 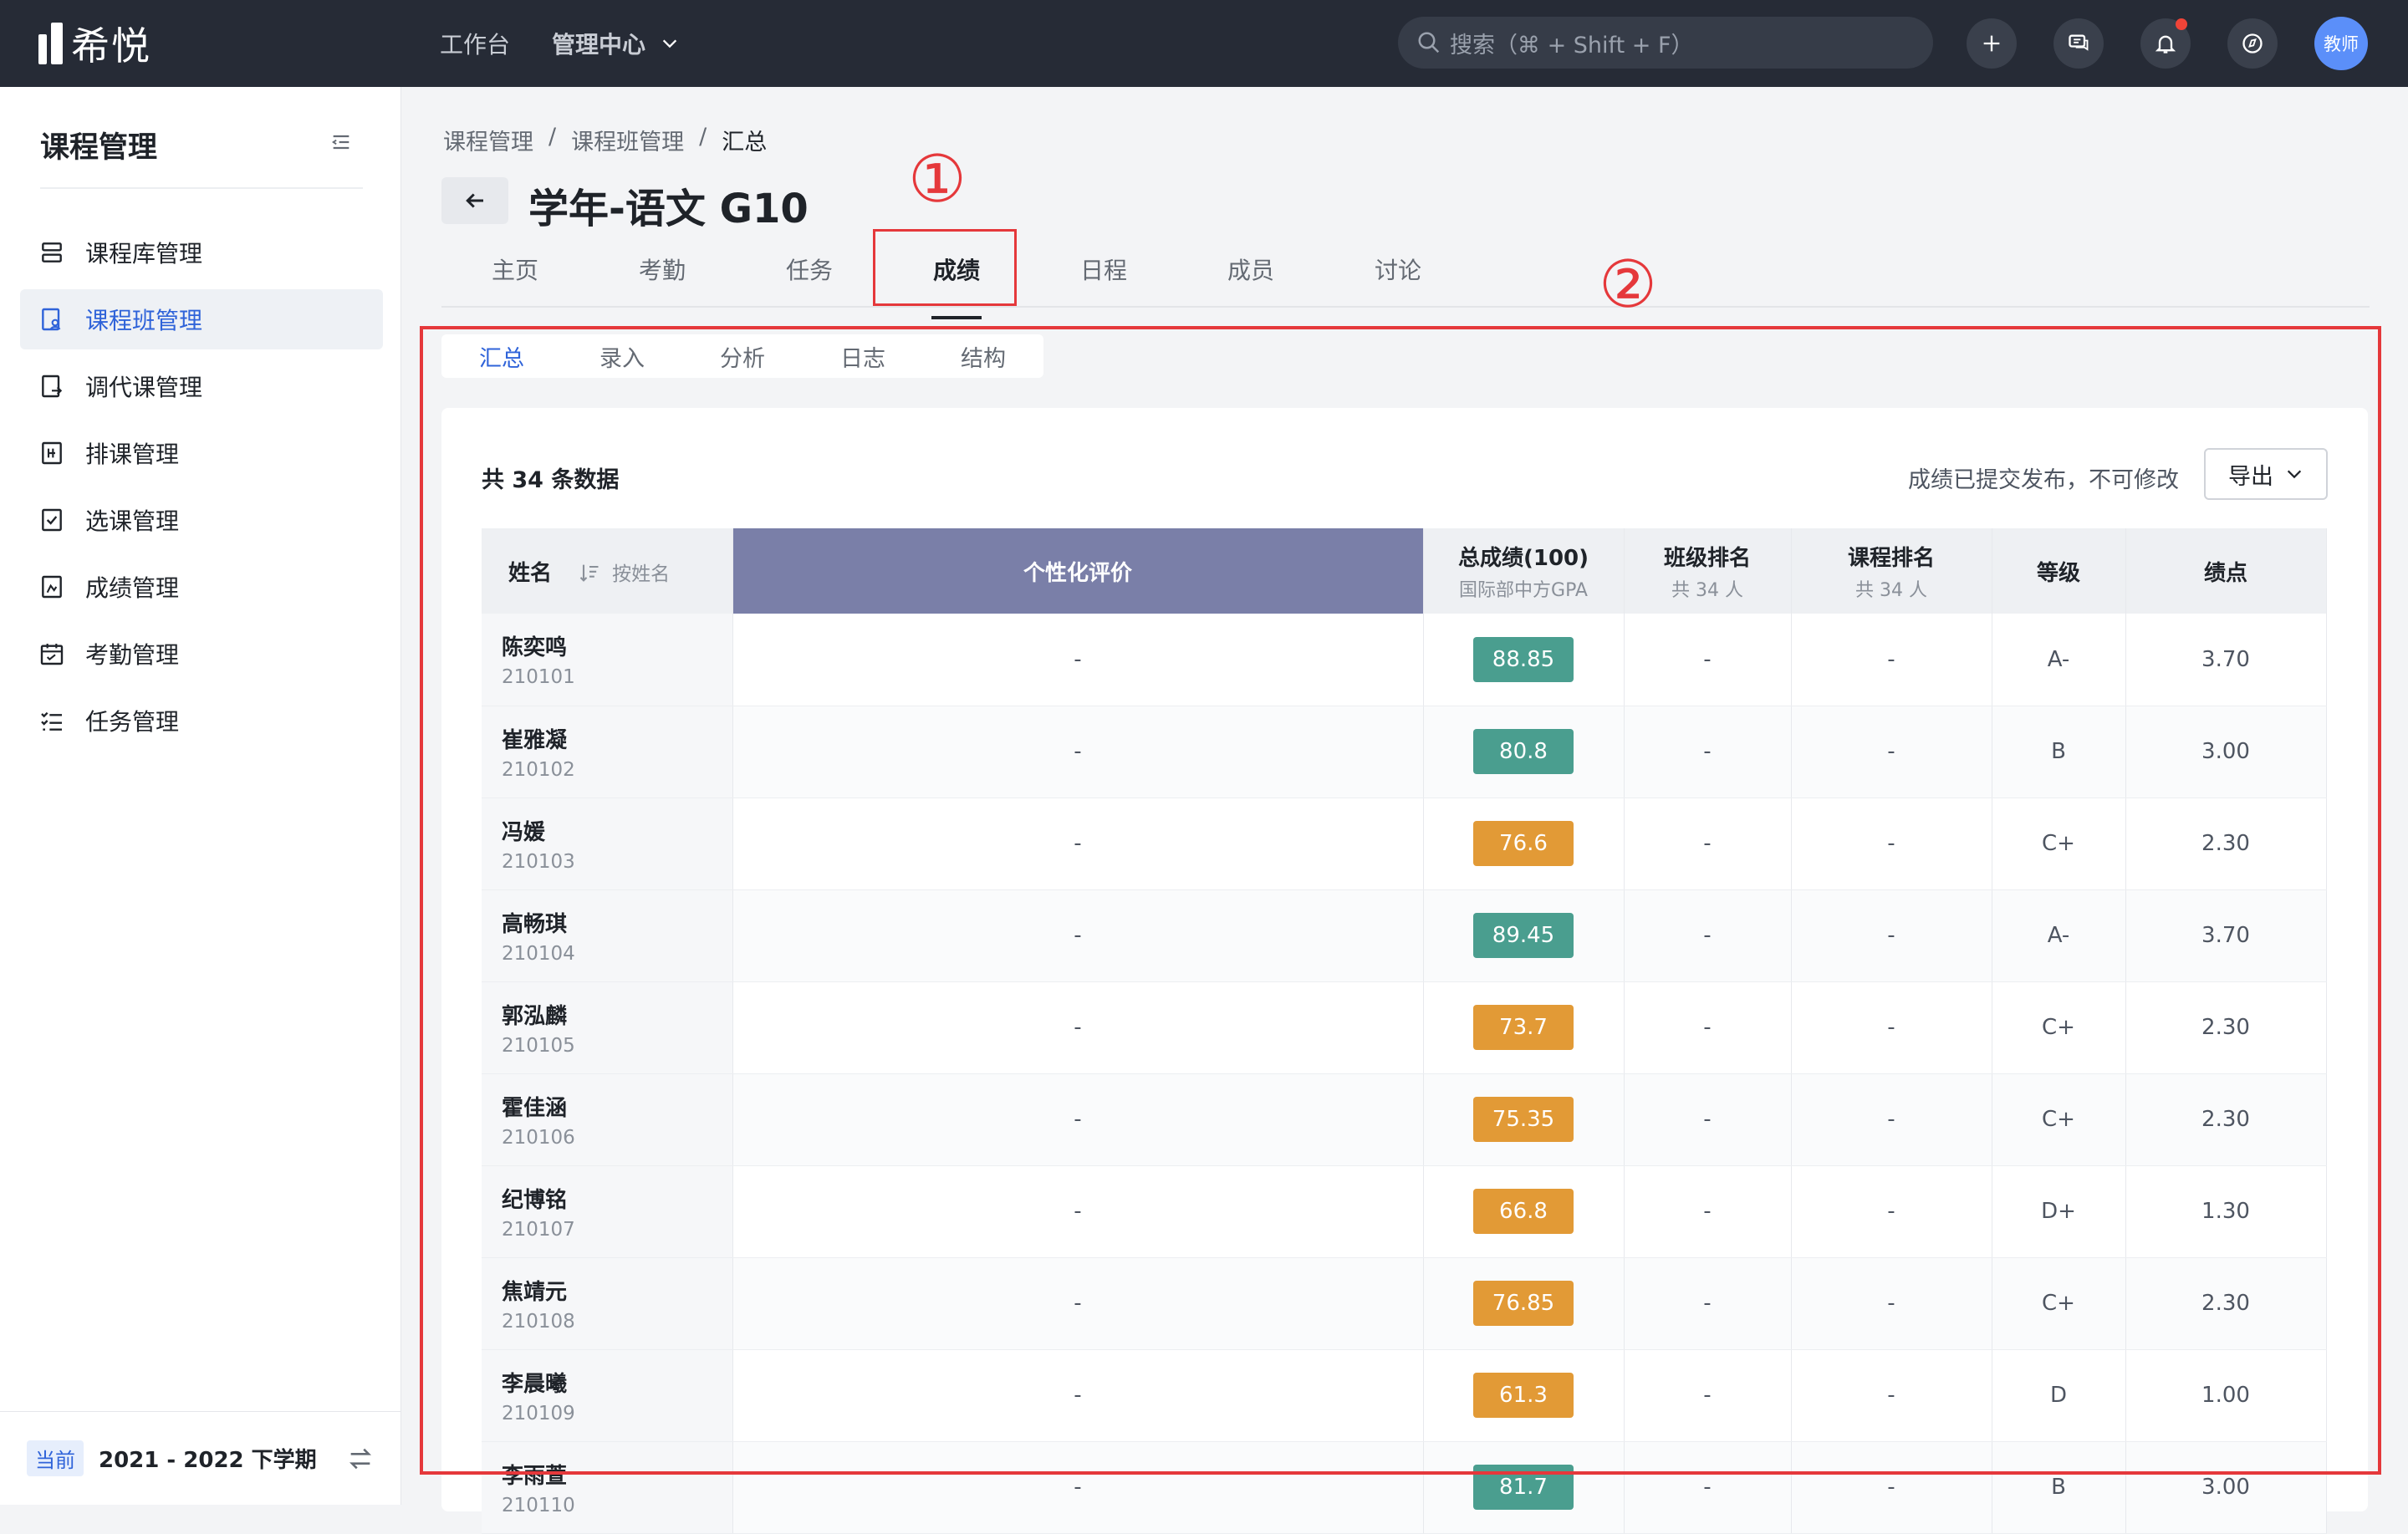 I want to click on nav-admin-center-label: 管理中心, so click(x=599, y=45).